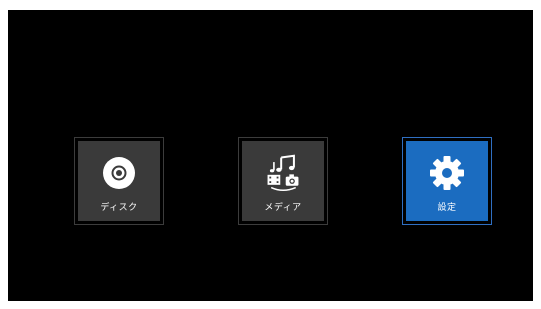  I want to click on media-icon, so click(283, 173).